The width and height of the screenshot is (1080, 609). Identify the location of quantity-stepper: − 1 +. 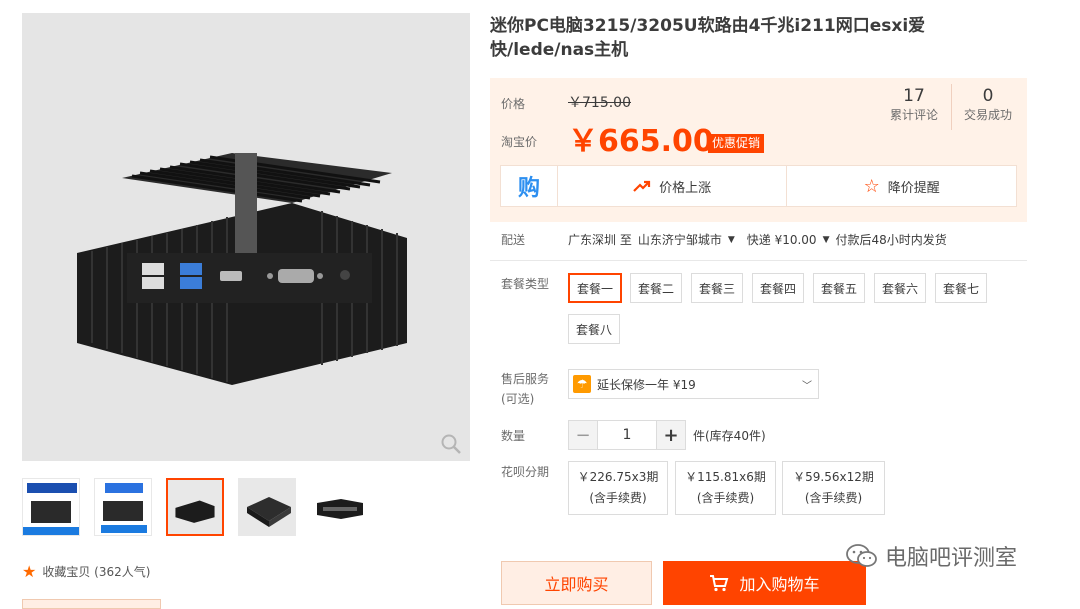
(627, 435).